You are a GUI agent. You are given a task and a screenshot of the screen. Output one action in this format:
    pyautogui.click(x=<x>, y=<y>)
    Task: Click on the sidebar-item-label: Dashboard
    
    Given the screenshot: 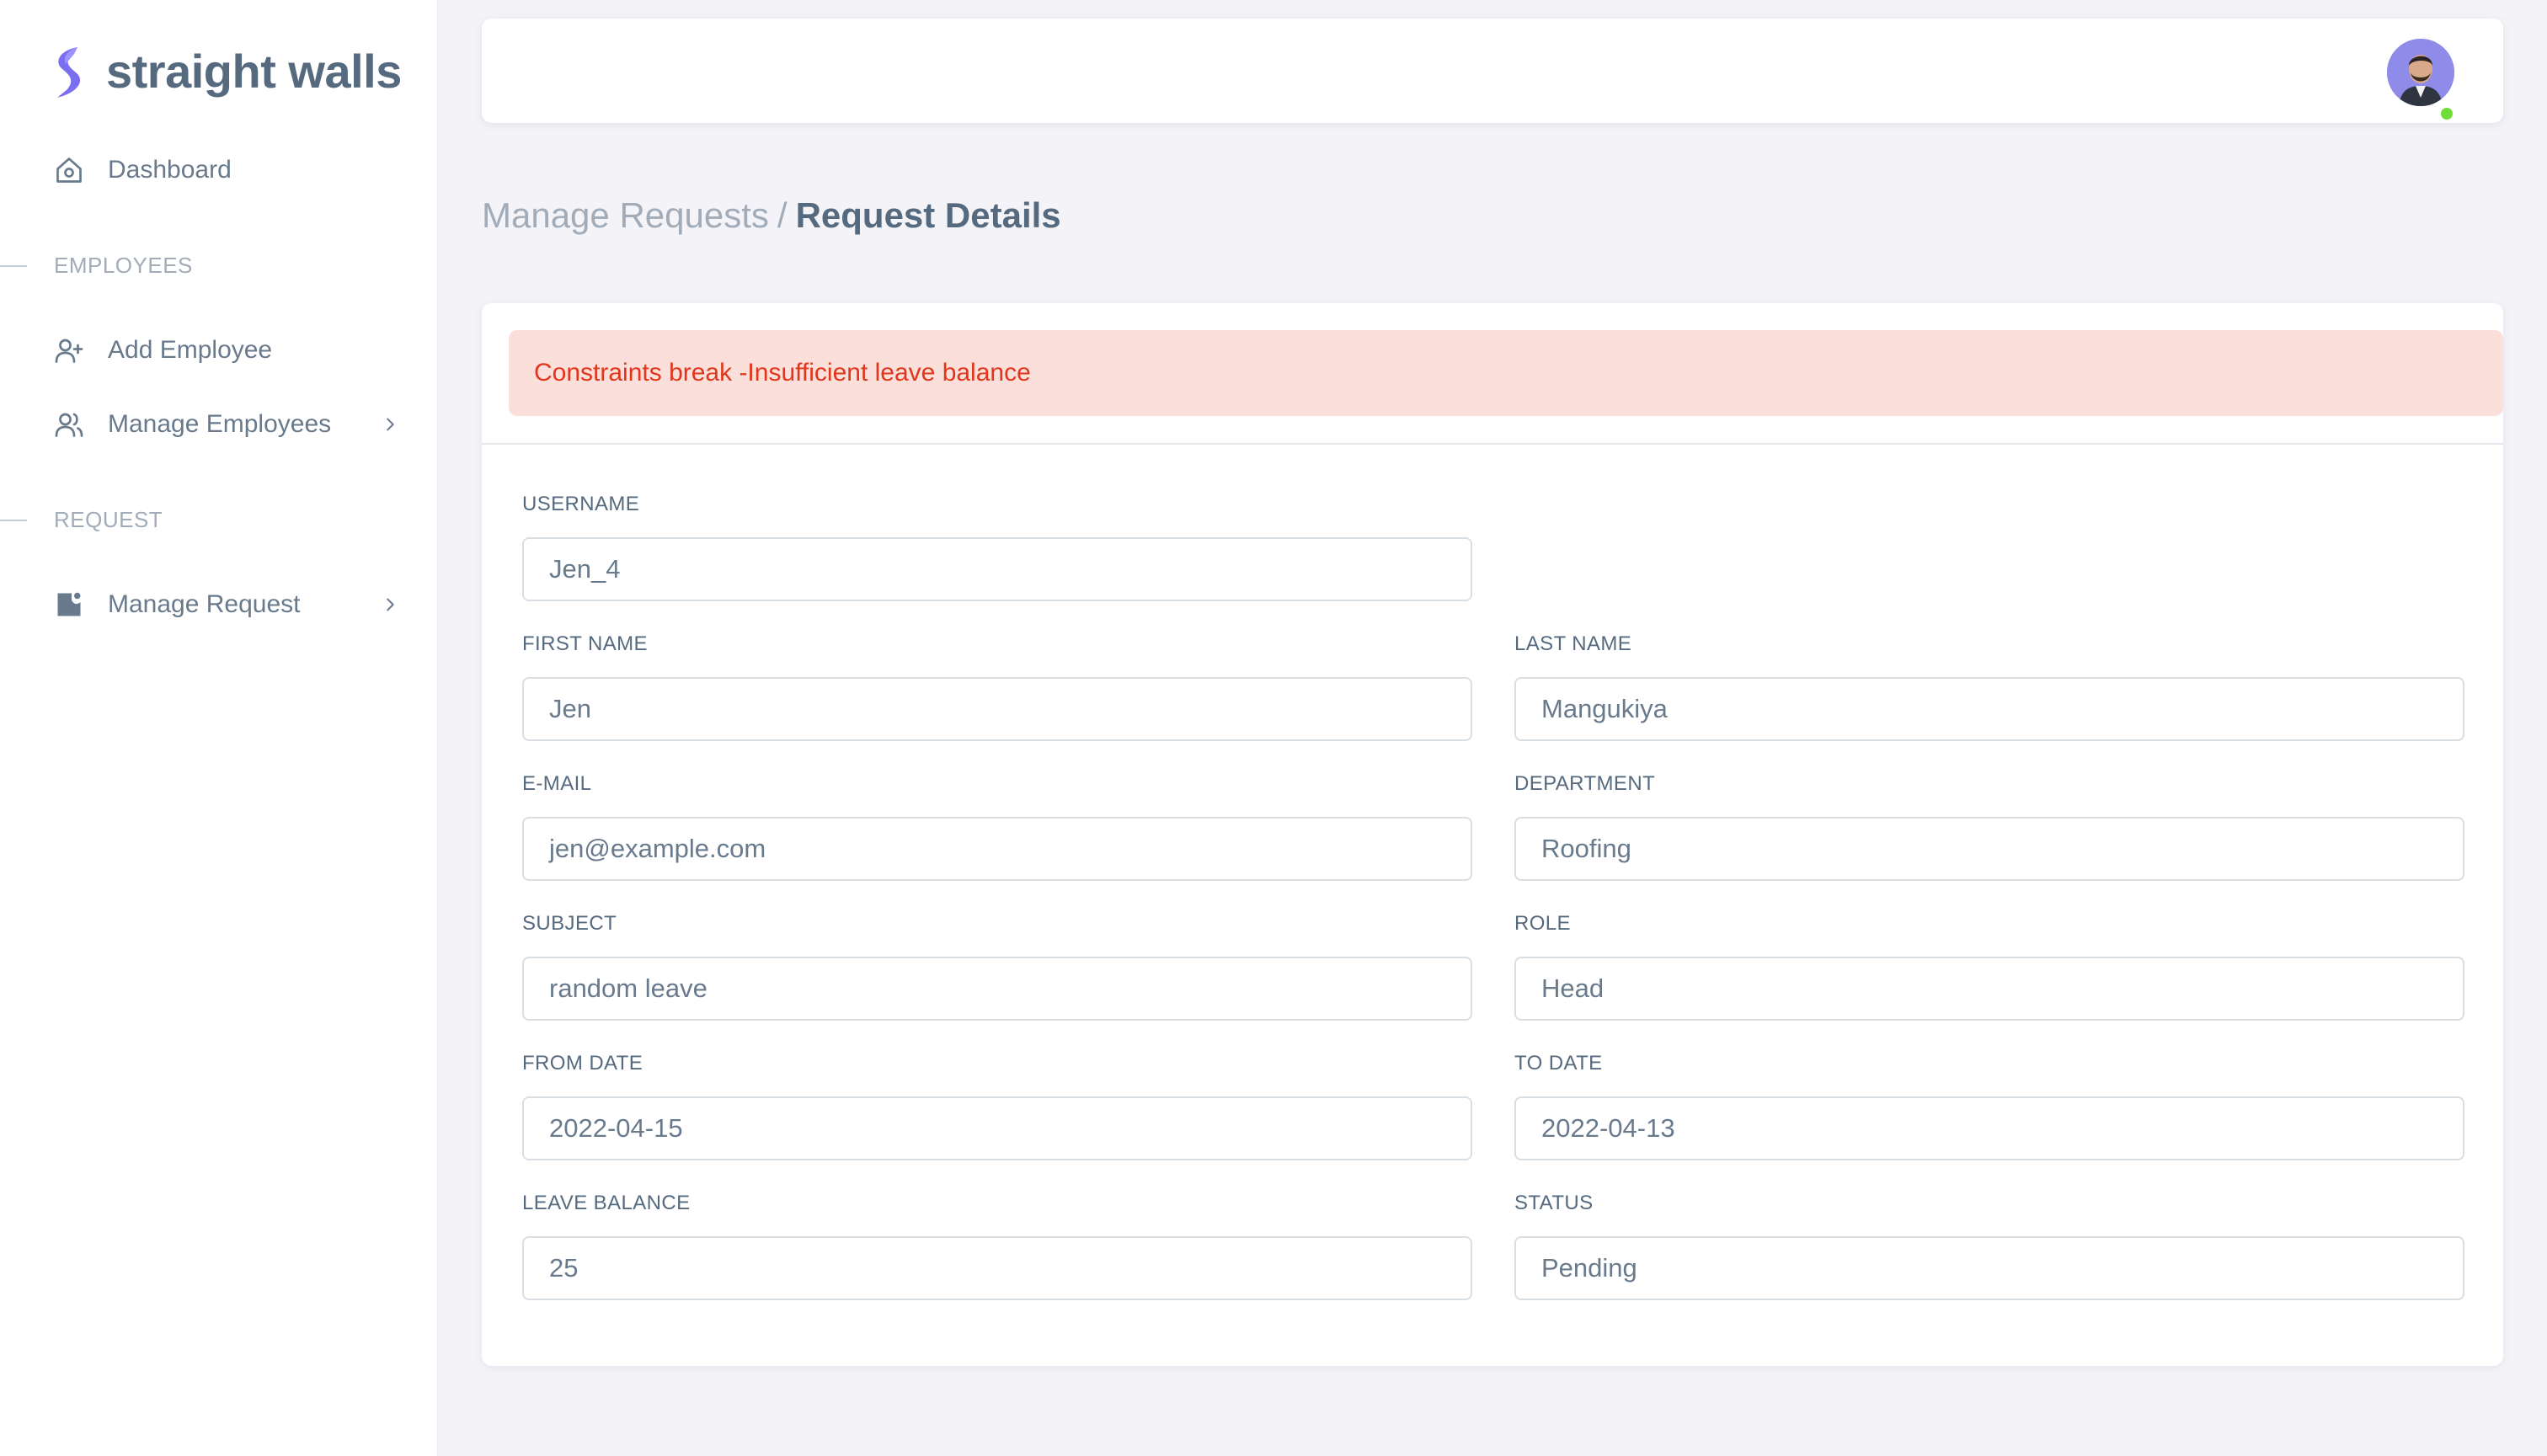 What is the action you would take?
    pyautogui.click(x=170, y=170)
    